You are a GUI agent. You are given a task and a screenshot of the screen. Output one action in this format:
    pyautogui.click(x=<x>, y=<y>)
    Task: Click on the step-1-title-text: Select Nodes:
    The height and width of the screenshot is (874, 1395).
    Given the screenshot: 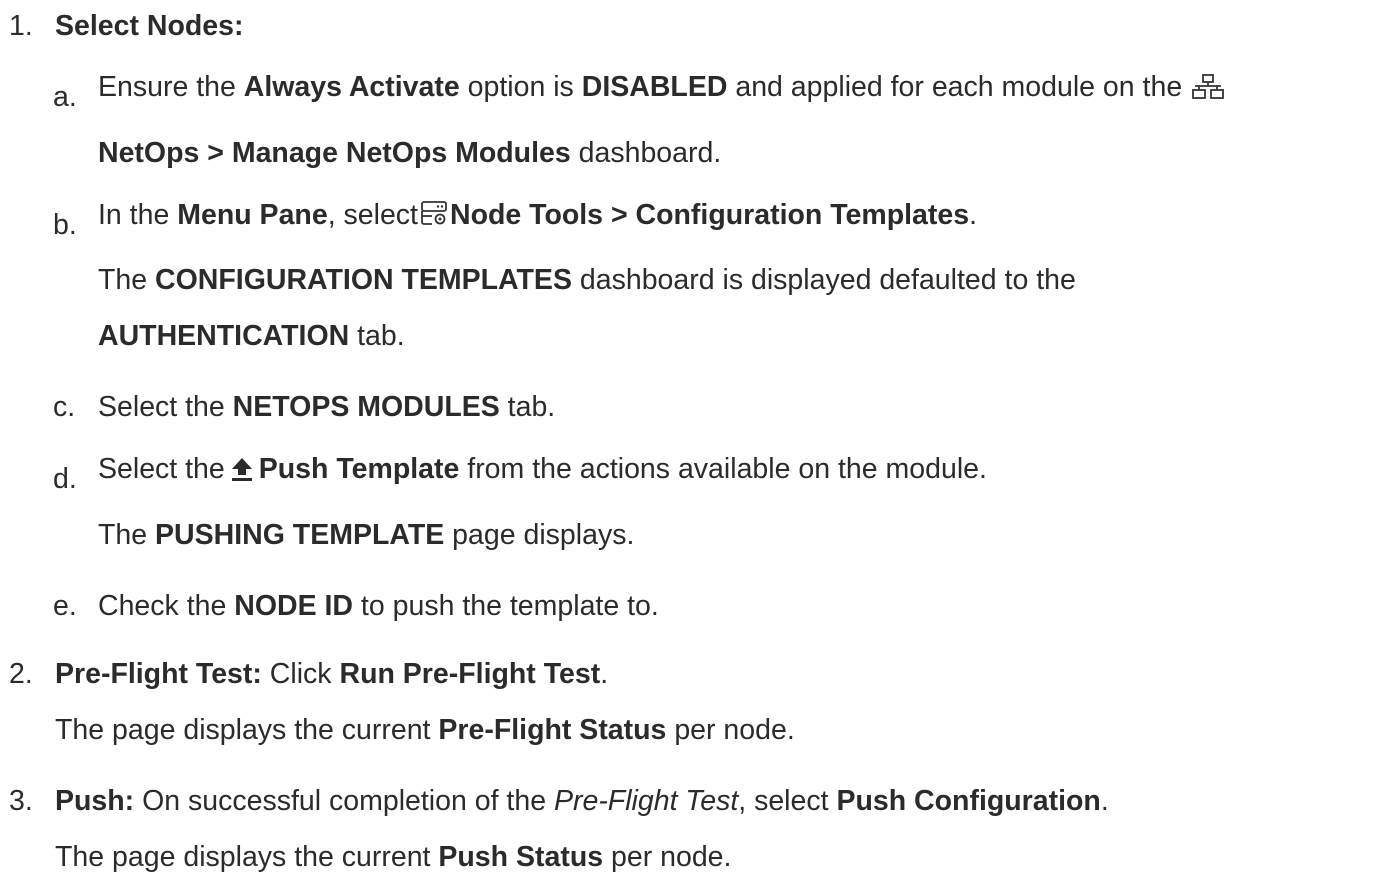 What is the action you would take?
    pyautogui.click(x=149, y=26)
    